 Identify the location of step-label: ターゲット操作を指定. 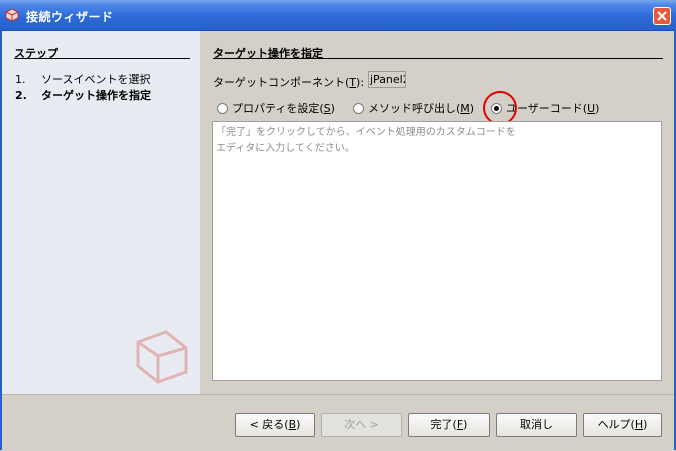
(96, 95).